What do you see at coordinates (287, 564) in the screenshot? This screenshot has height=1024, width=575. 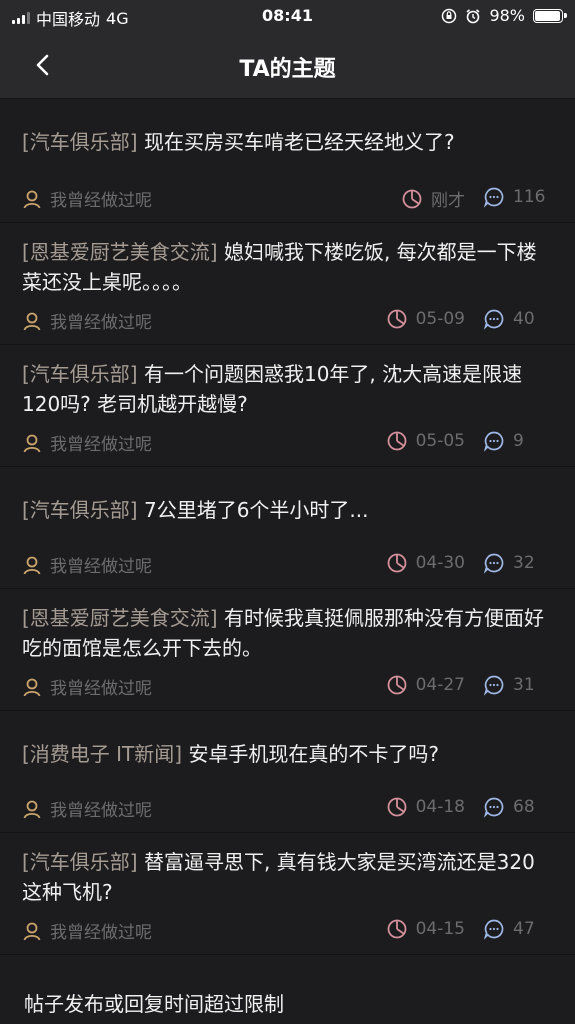 I see `topic-meta: 我曾经做过呢 04-30 32` at bounding box center [287, 564].